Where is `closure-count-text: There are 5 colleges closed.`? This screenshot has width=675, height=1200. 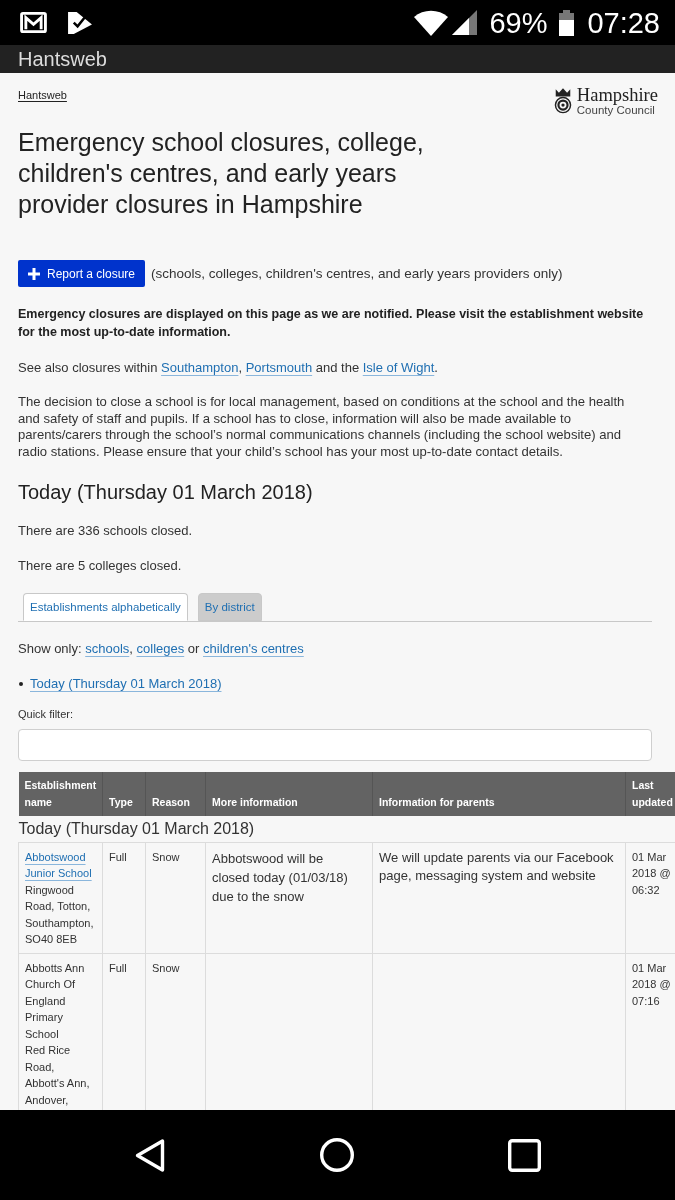 closure-count-text: There are 5 colleges closed. is located at coordinates (100, 565).